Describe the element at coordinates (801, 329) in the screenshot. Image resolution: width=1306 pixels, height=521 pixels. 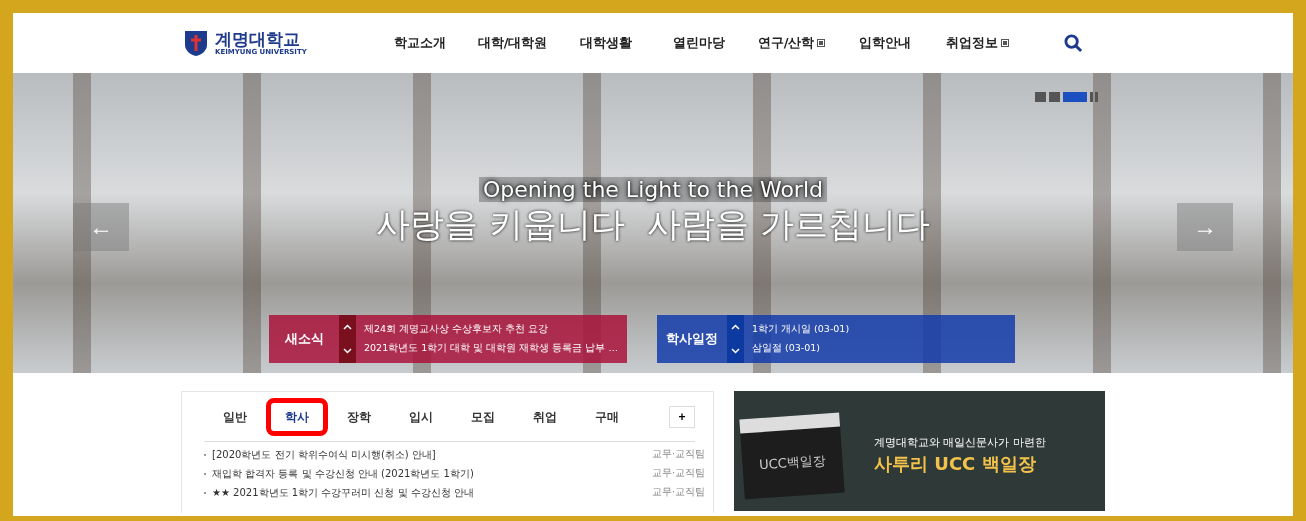
I see `ticker-item: 1학기 개시일 (03-01)` at that location.